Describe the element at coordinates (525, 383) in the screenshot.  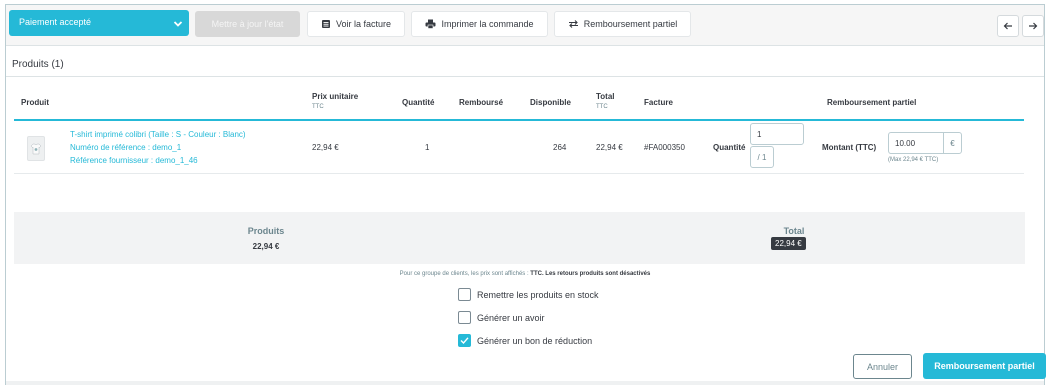
I see `panel-footer-strip` at that location.